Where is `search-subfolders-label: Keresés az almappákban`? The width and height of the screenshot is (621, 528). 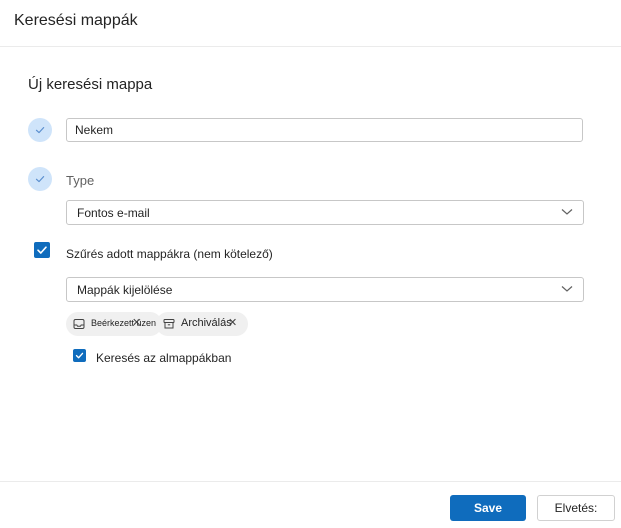
search-subfolders-label: Keresés az almappákban is located at coordinates (164, 358).